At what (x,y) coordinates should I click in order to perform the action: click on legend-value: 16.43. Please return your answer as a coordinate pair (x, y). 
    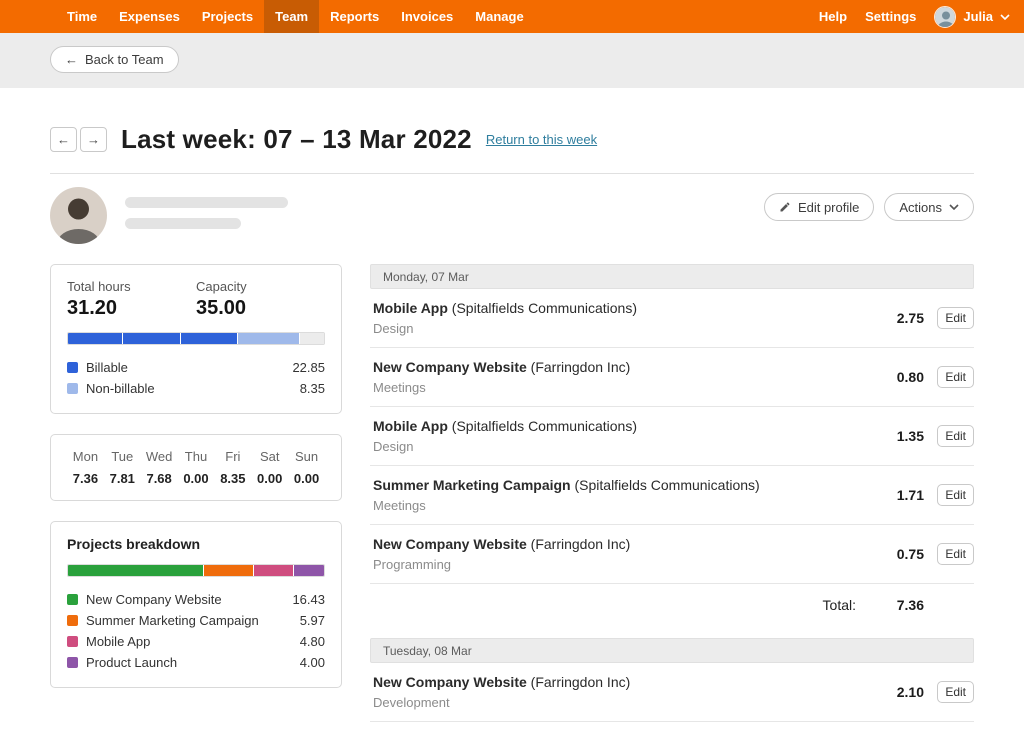
    Looking at the image, I should click on (308, 599).